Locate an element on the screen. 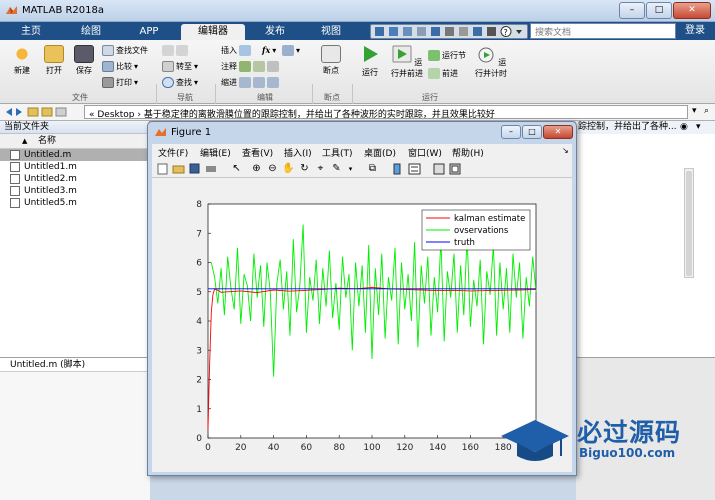 The image size is (715, 500). scrollbar-thumb is located at coordinates (689, 223).